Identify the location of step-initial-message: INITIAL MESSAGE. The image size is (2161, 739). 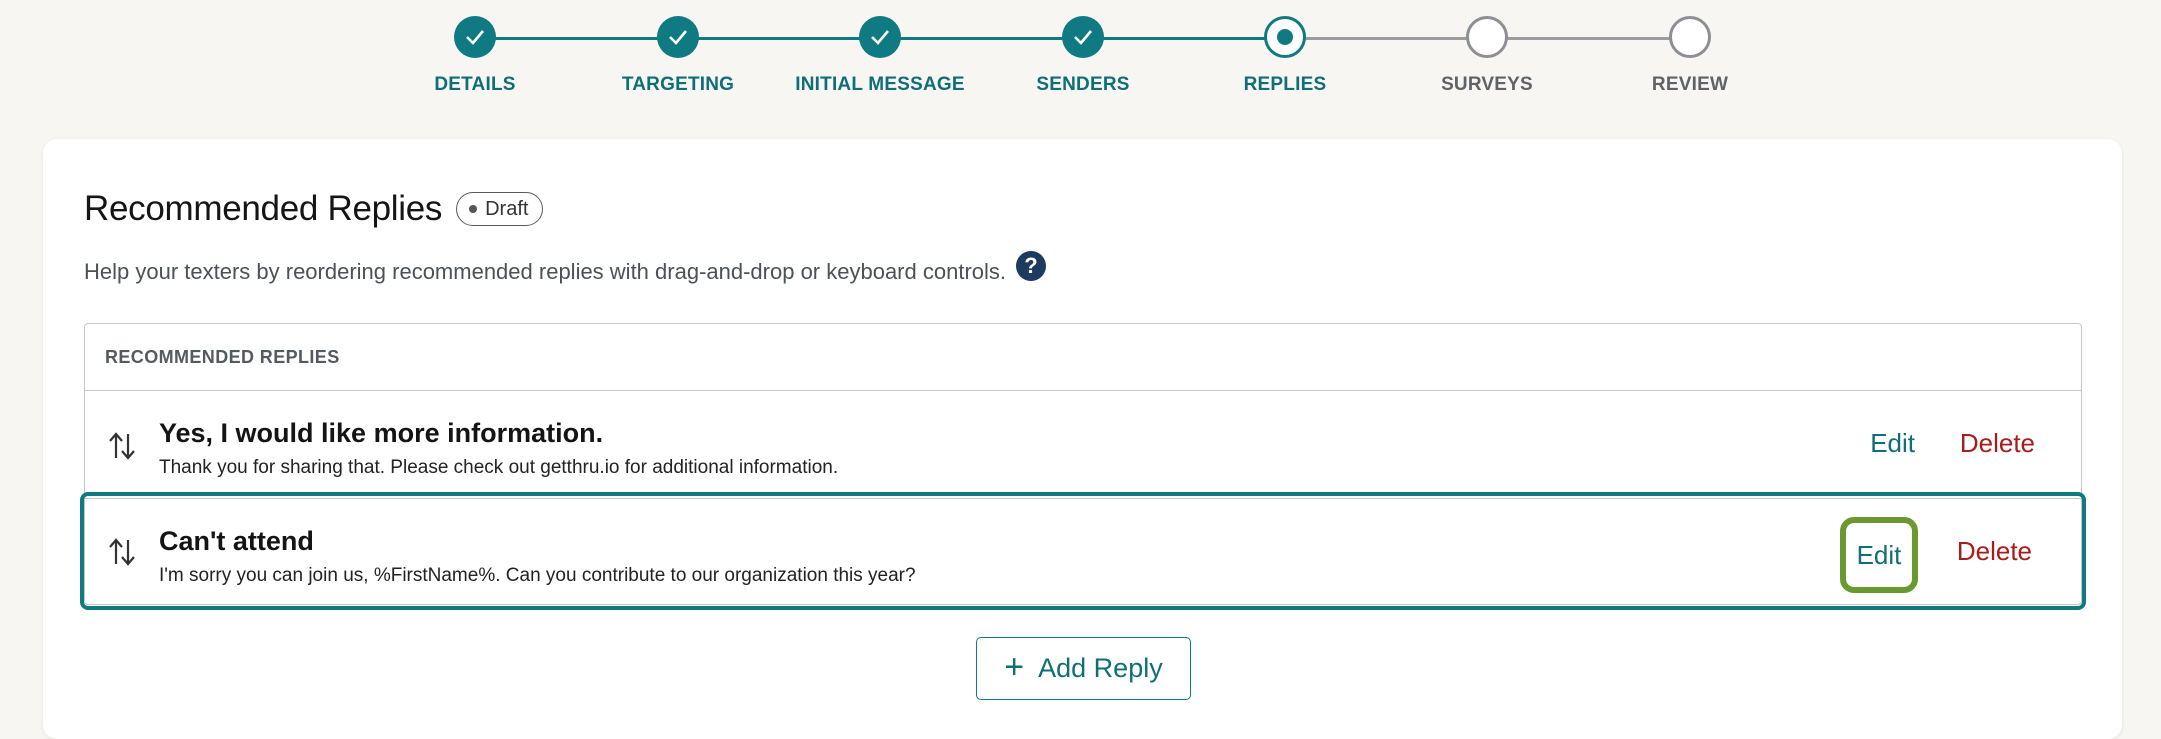
(880, 56).